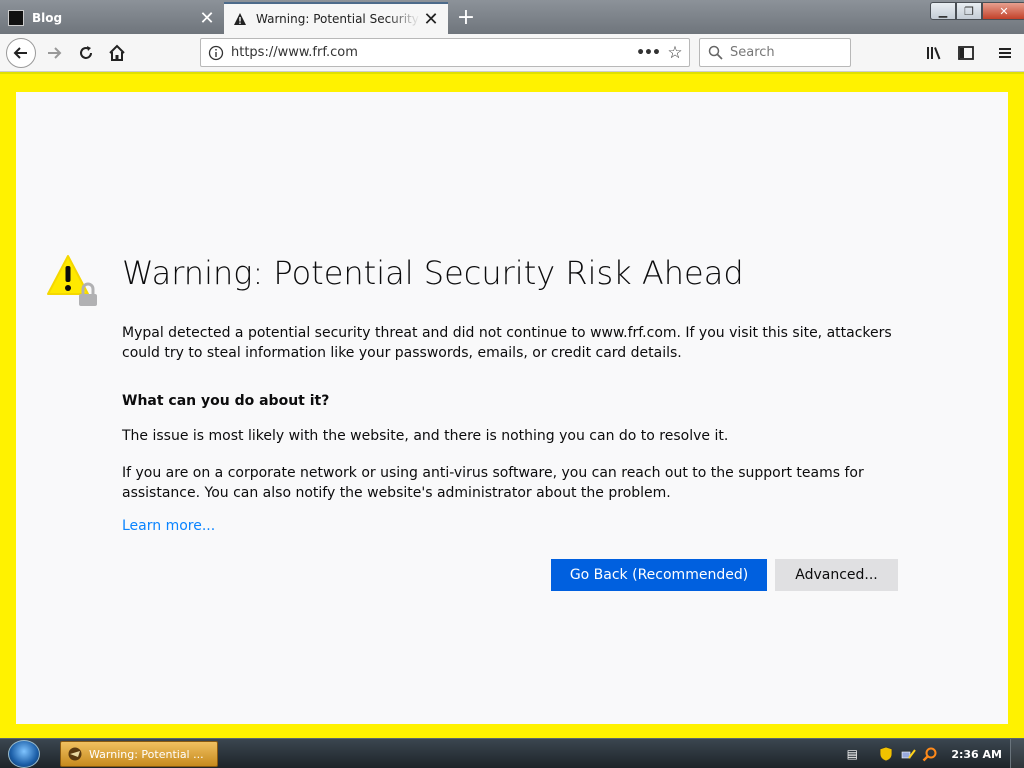 This screenshot has width=1024, height=768. Describe the element at coordinates (112, 18) in the screenshot. I see `tab-blog: Blog ✕` at that location.